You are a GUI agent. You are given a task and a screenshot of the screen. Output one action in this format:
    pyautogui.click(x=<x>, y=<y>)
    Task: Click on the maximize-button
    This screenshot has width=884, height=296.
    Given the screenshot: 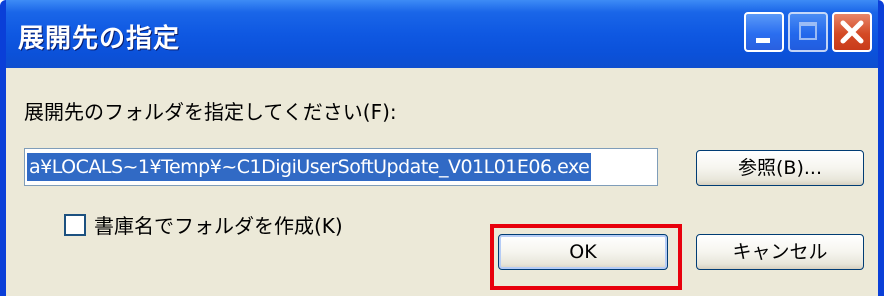 What is the action you would take?
    pyautogui.click(x=808, y=32)
    